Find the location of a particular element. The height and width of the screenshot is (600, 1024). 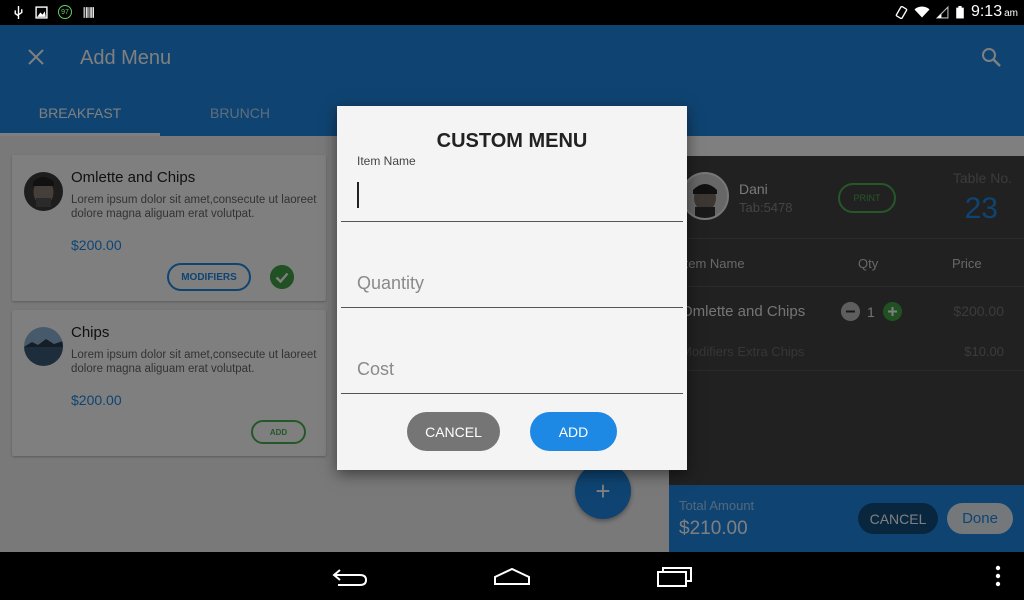

item-name-label: Item Name is located at coordinates (386, 161).